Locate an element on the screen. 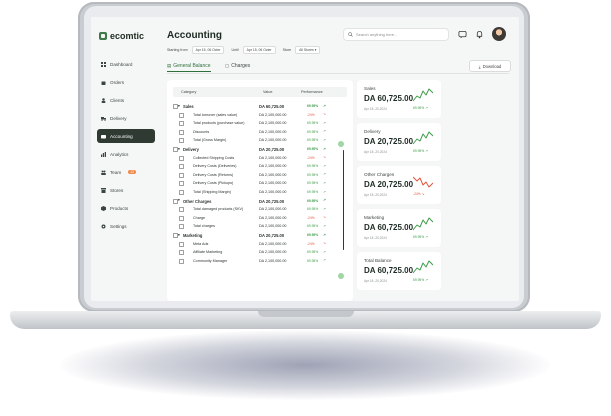 Image resolution: width=611 pixels, height=416 pixels. kpi-title: Sales is located at coordinates (370, 88).